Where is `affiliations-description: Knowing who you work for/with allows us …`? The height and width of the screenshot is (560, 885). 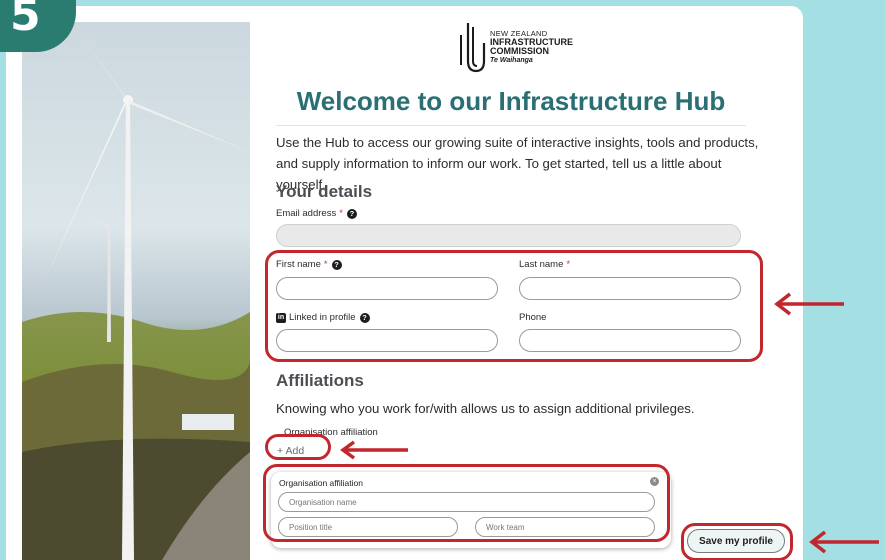 affiliations-description: Knowing who you work for/with allows us … is located at coordinates (485, 408).